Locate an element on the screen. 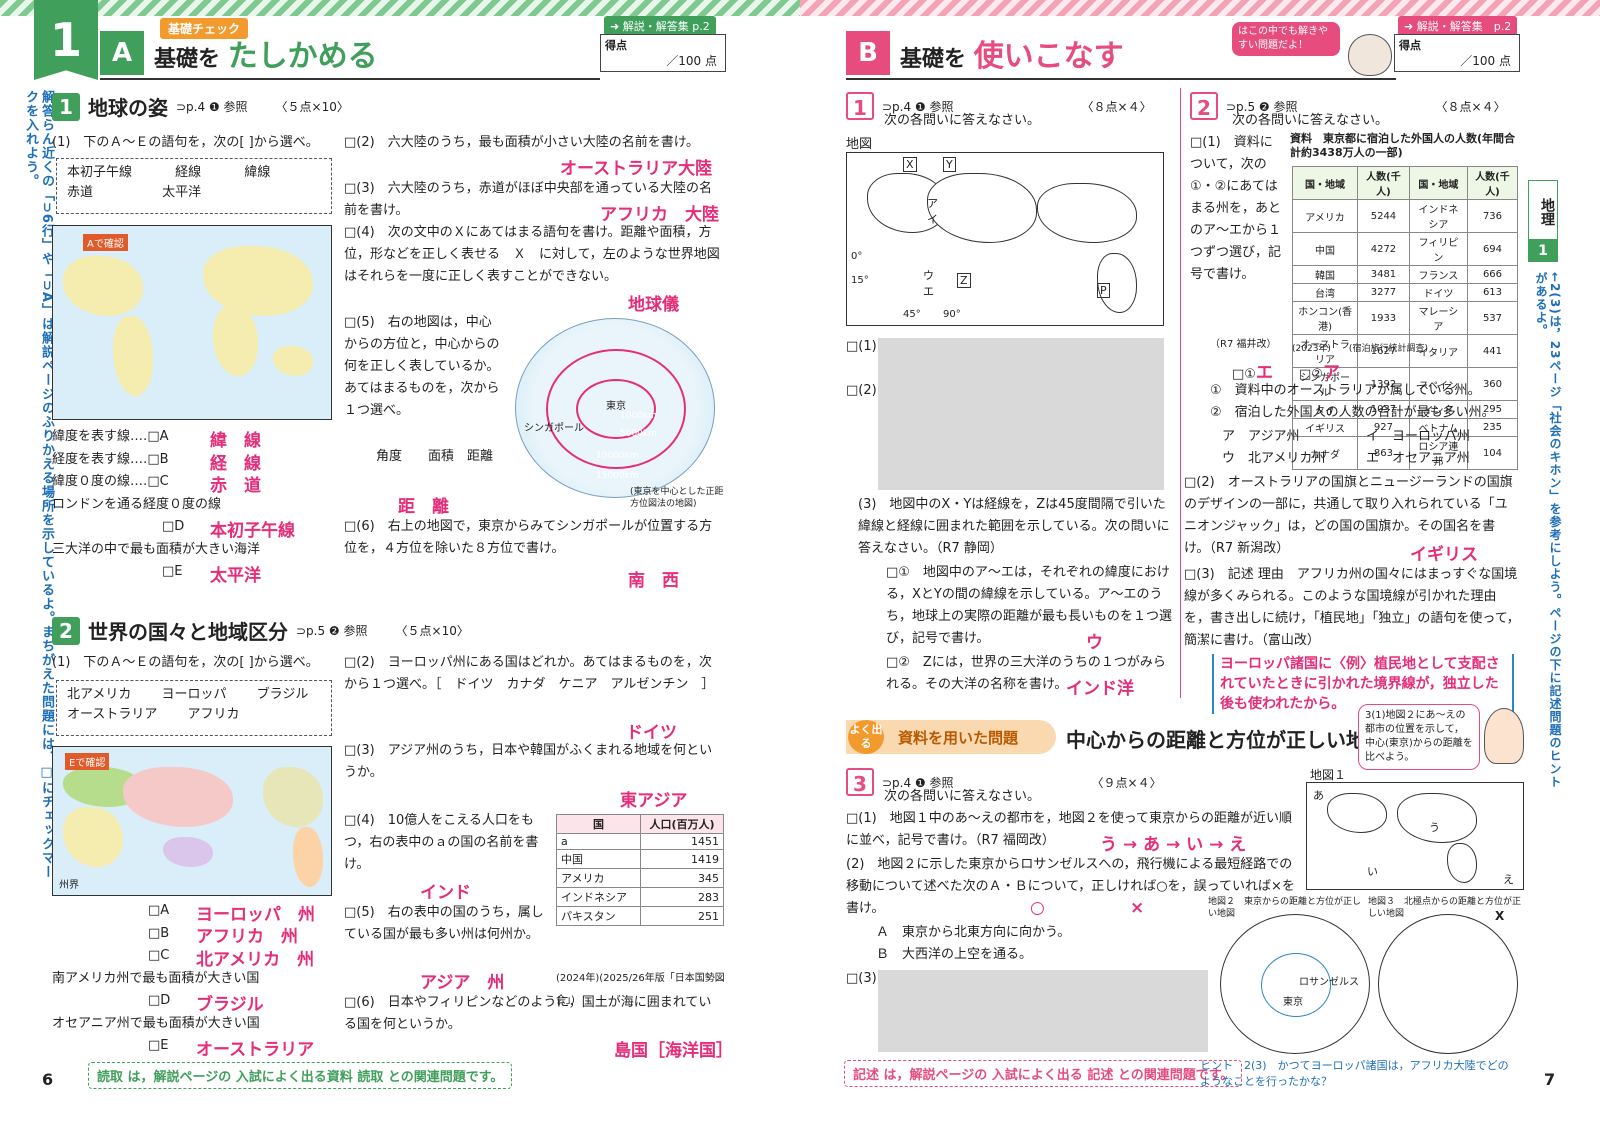  choice: 緯線 is located at coordinates (257, 172).